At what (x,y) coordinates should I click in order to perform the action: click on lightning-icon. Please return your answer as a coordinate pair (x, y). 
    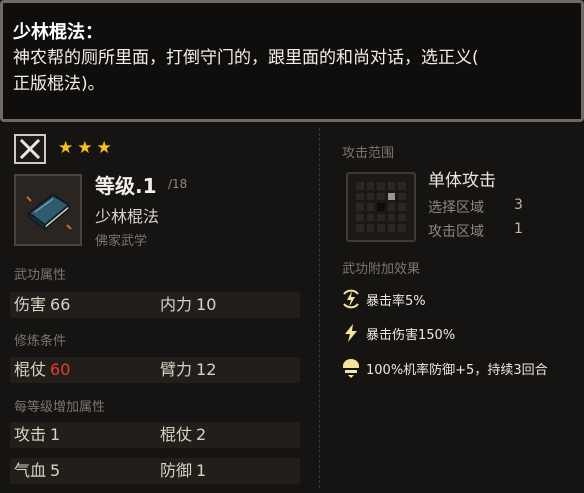
    Looking at the image, I should click on (351, 333).